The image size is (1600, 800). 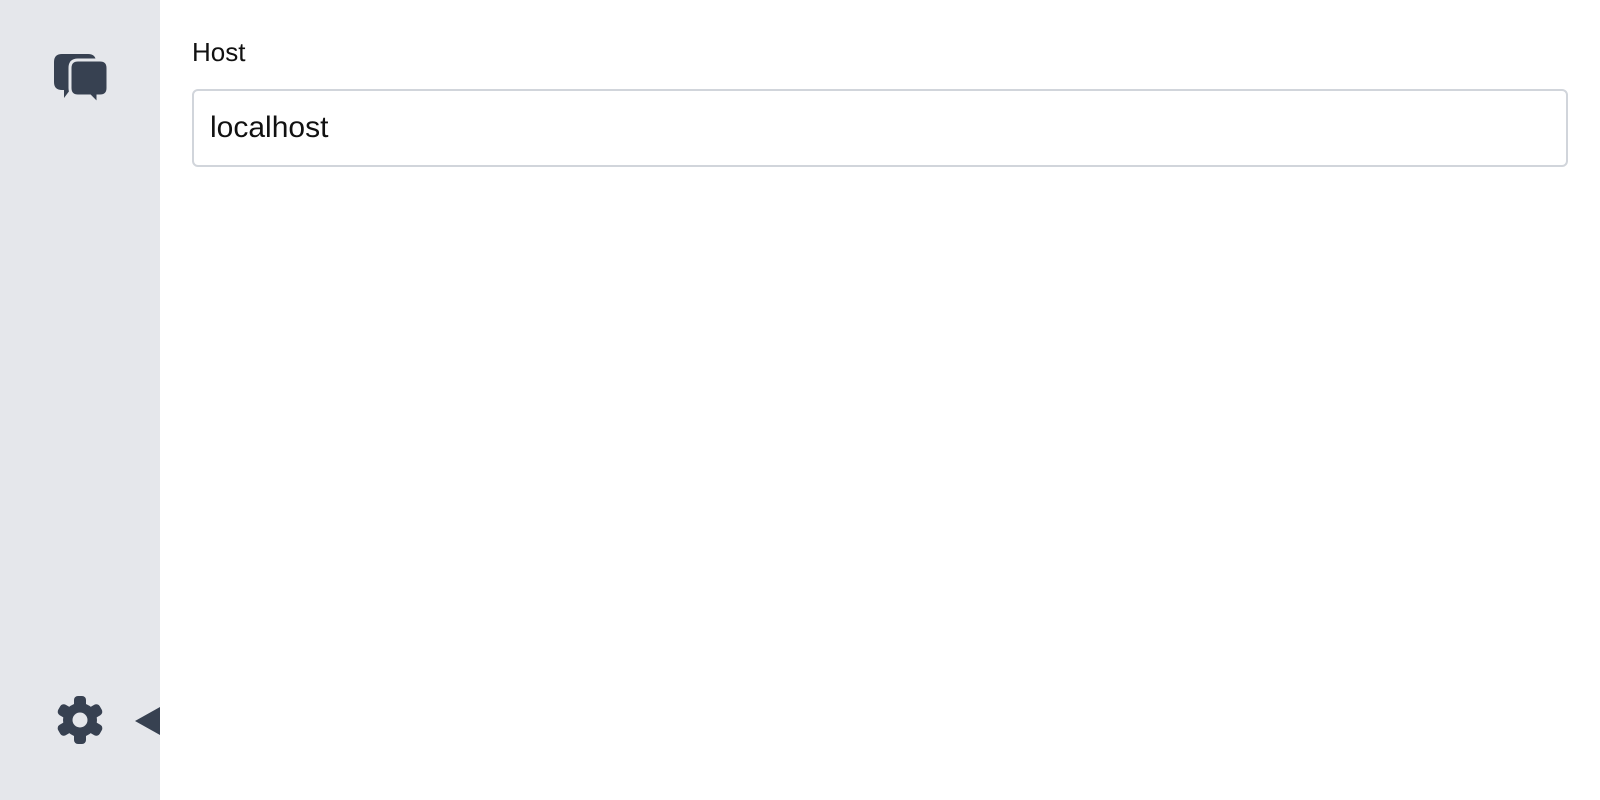 I want to click on chat-bubbles-icon, so click(x=82, y=81).